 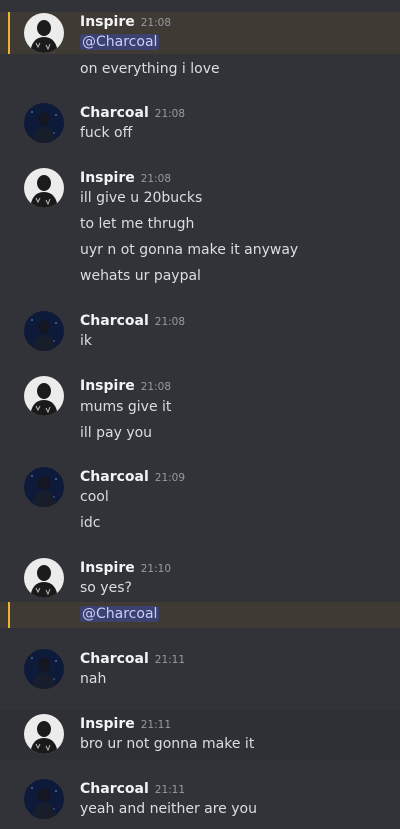 I want to click on message-text: fuck off, so click(x=106, y=133).